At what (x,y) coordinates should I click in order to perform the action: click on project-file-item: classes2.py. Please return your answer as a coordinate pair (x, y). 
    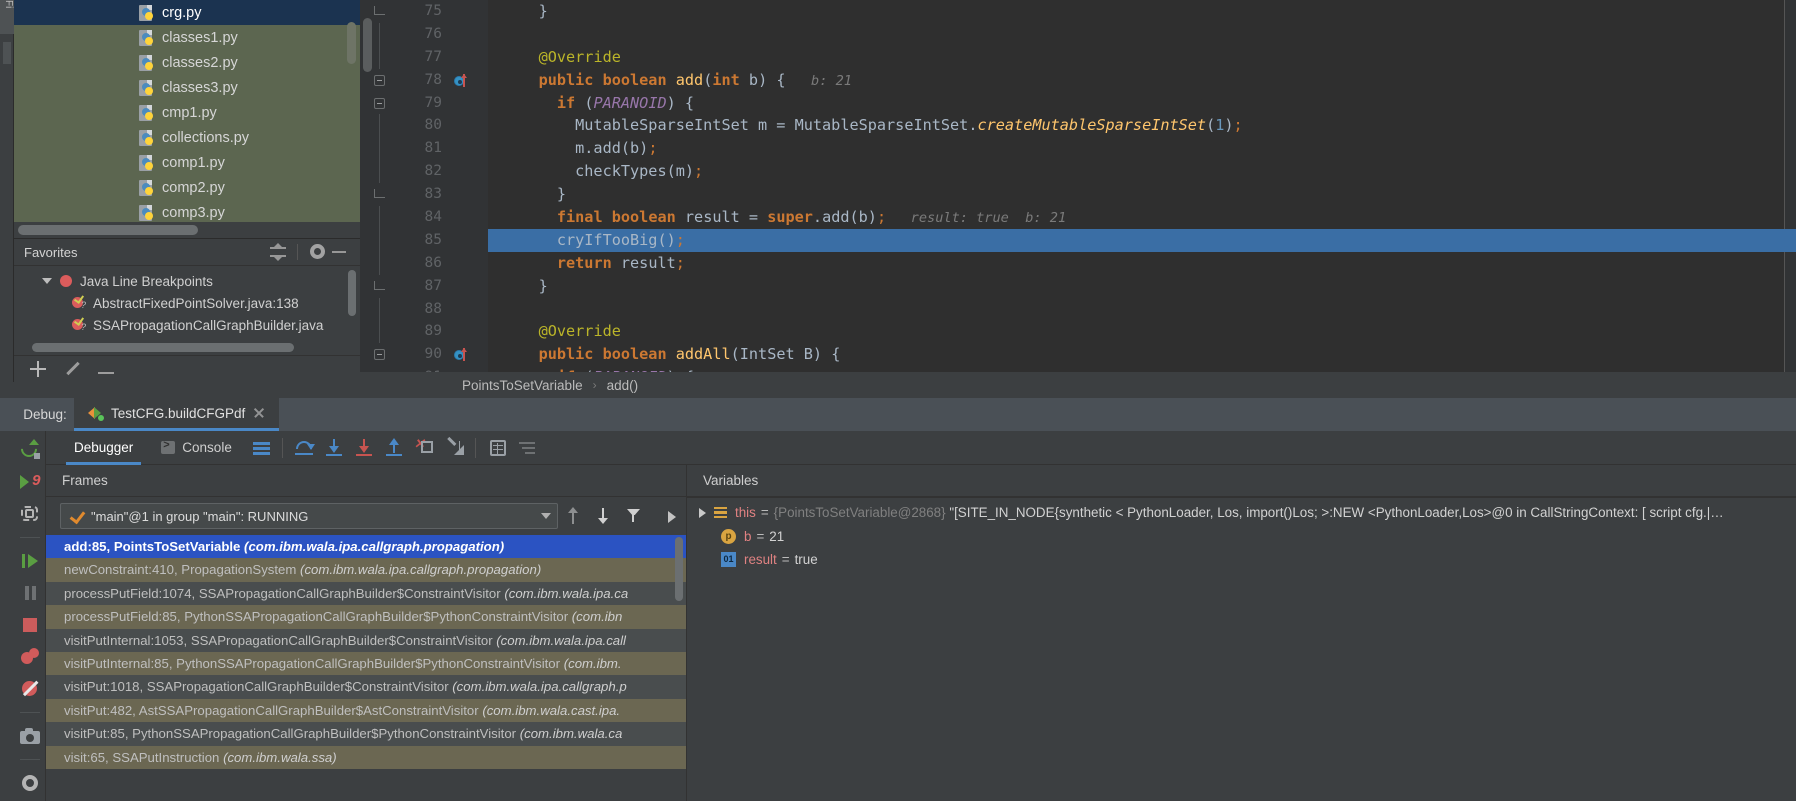
    Looking at the image, I should click on (187, 62).